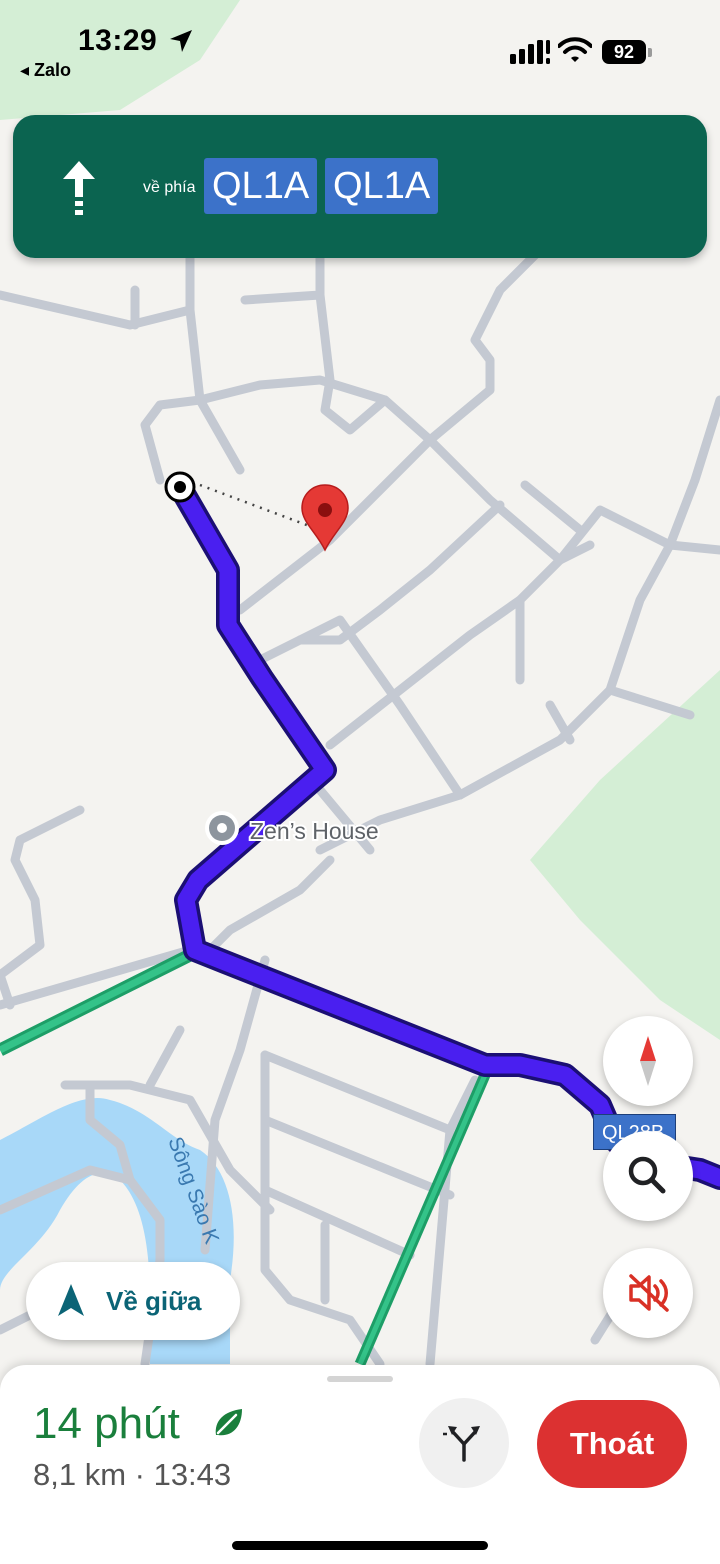 This screenshot has width=720, height=1564. What do you see at coordinates (228, 1422) in the screenshot?
I see `eco-leaf-icon` at bounding box center [228, 1422].